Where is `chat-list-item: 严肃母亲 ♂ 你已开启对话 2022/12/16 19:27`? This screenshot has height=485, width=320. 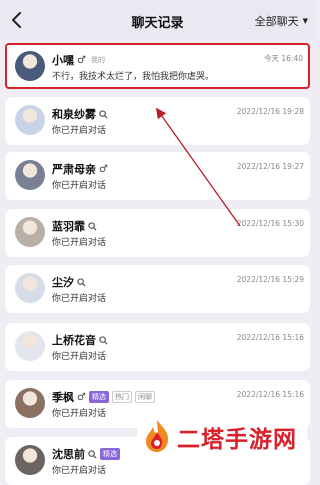
chat-list-item: 严肃母亲 ♂ 你已开启对话 2022/12/16 19:27 is located at coordinates (157, 176).